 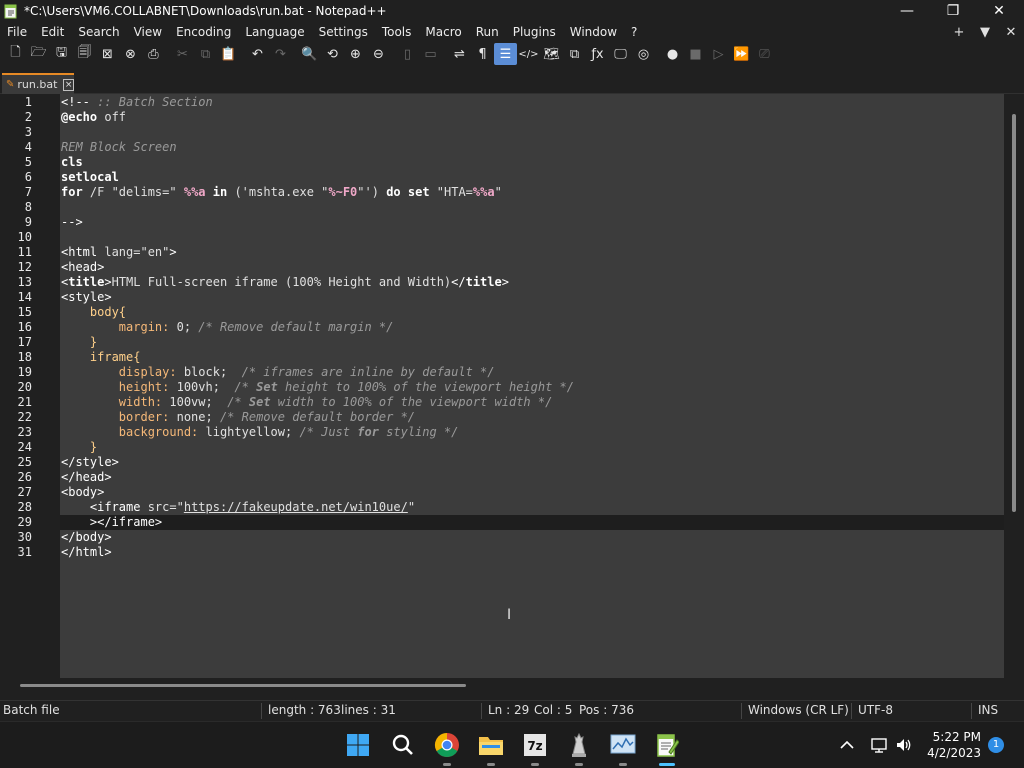 I want to click on menu-file: File, so click(x=17, y=32).